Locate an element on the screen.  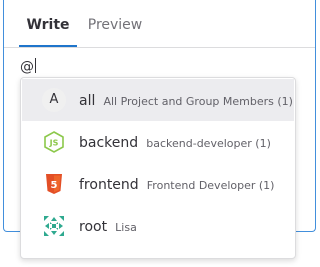
mention-item-root: root Lisa is located at coordinates (158, 226).